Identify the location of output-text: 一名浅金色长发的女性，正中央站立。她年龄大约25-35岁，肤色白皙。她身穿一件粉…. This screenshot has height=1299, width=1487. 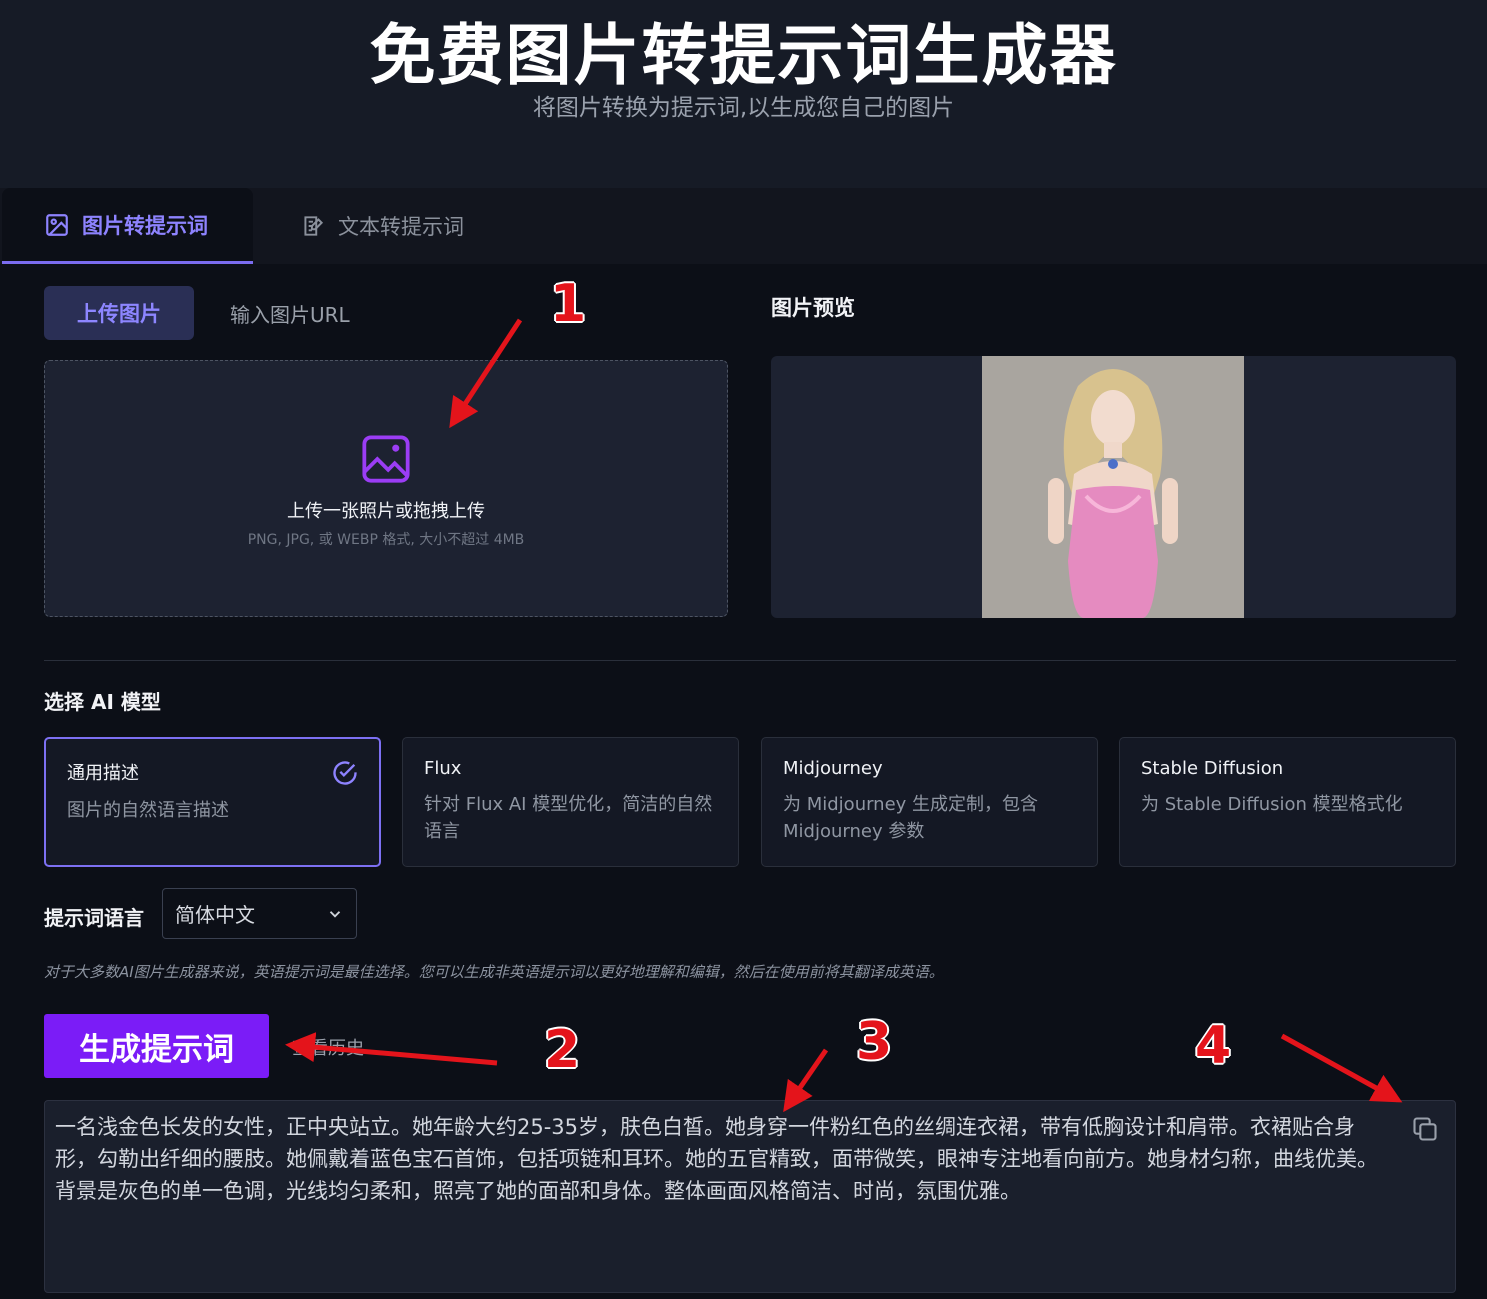
(716, 1159).